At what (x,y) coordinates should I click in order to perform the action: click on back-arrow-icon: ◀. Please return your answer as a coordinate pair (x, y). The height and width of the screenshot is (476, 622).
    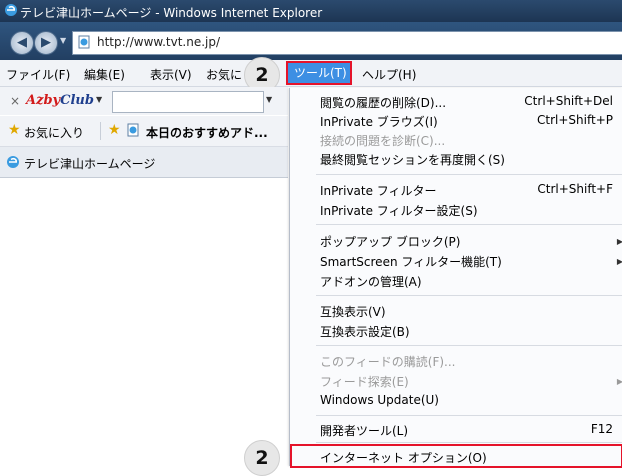
    Looking at the image, I should click on (22, 42).